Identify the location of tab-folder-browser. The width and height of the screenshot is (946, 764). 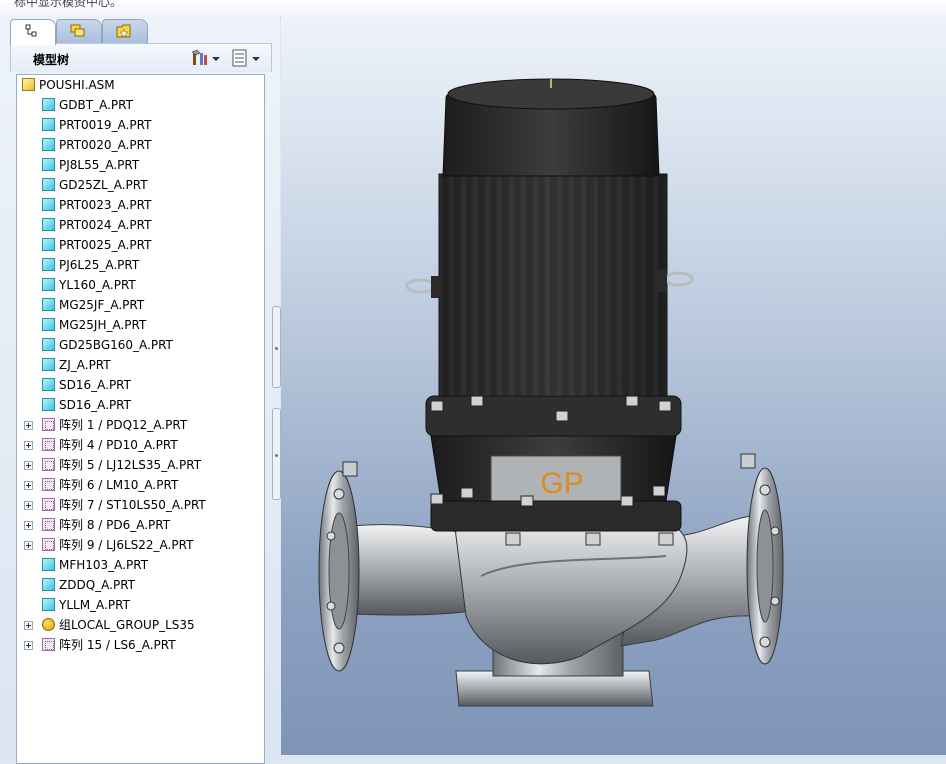
(79, 31).